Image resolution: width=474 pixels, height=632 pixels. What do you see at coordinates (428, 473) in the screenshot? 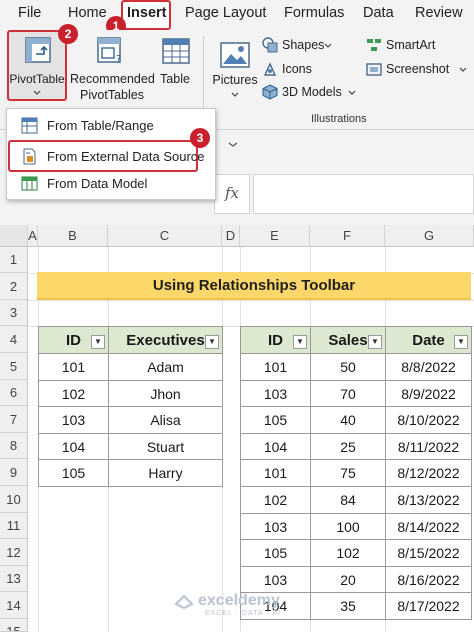
I see `table-cell: 8/12/2022` at bounding box center [428, 473].